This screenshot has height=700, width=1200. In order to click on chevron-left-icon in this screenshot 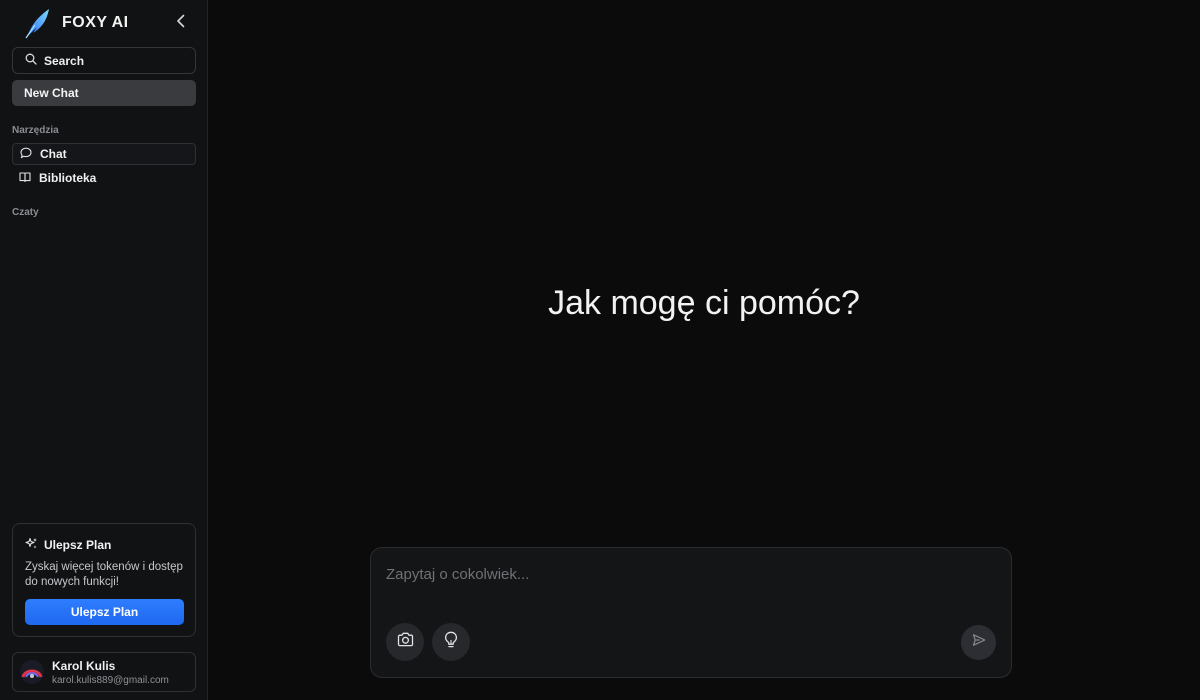, I will do `click(181, 23)`.